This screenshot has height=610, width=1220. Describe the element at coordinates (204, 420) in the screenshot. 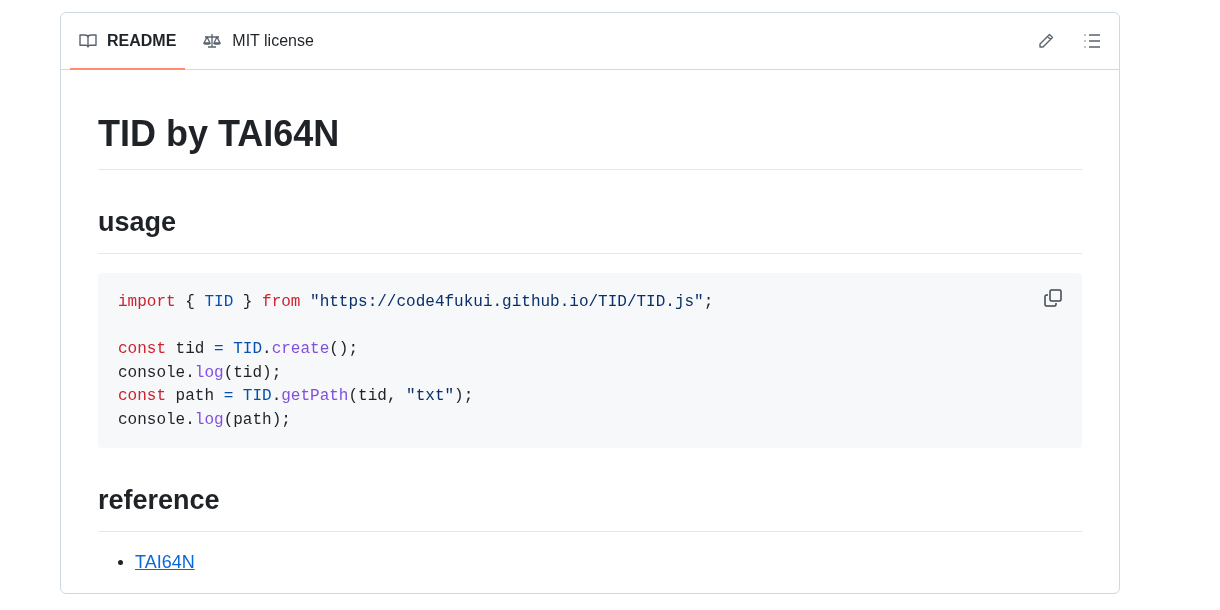

I see `code-line: console.log(path);` at that location.